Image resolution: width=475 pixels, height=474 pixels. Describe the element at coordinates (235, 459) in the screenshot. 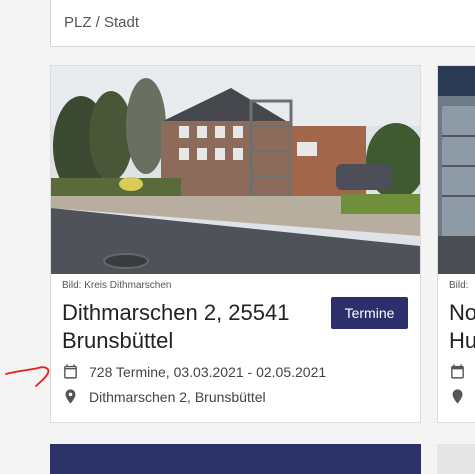

I see `next-card-top` at that location.